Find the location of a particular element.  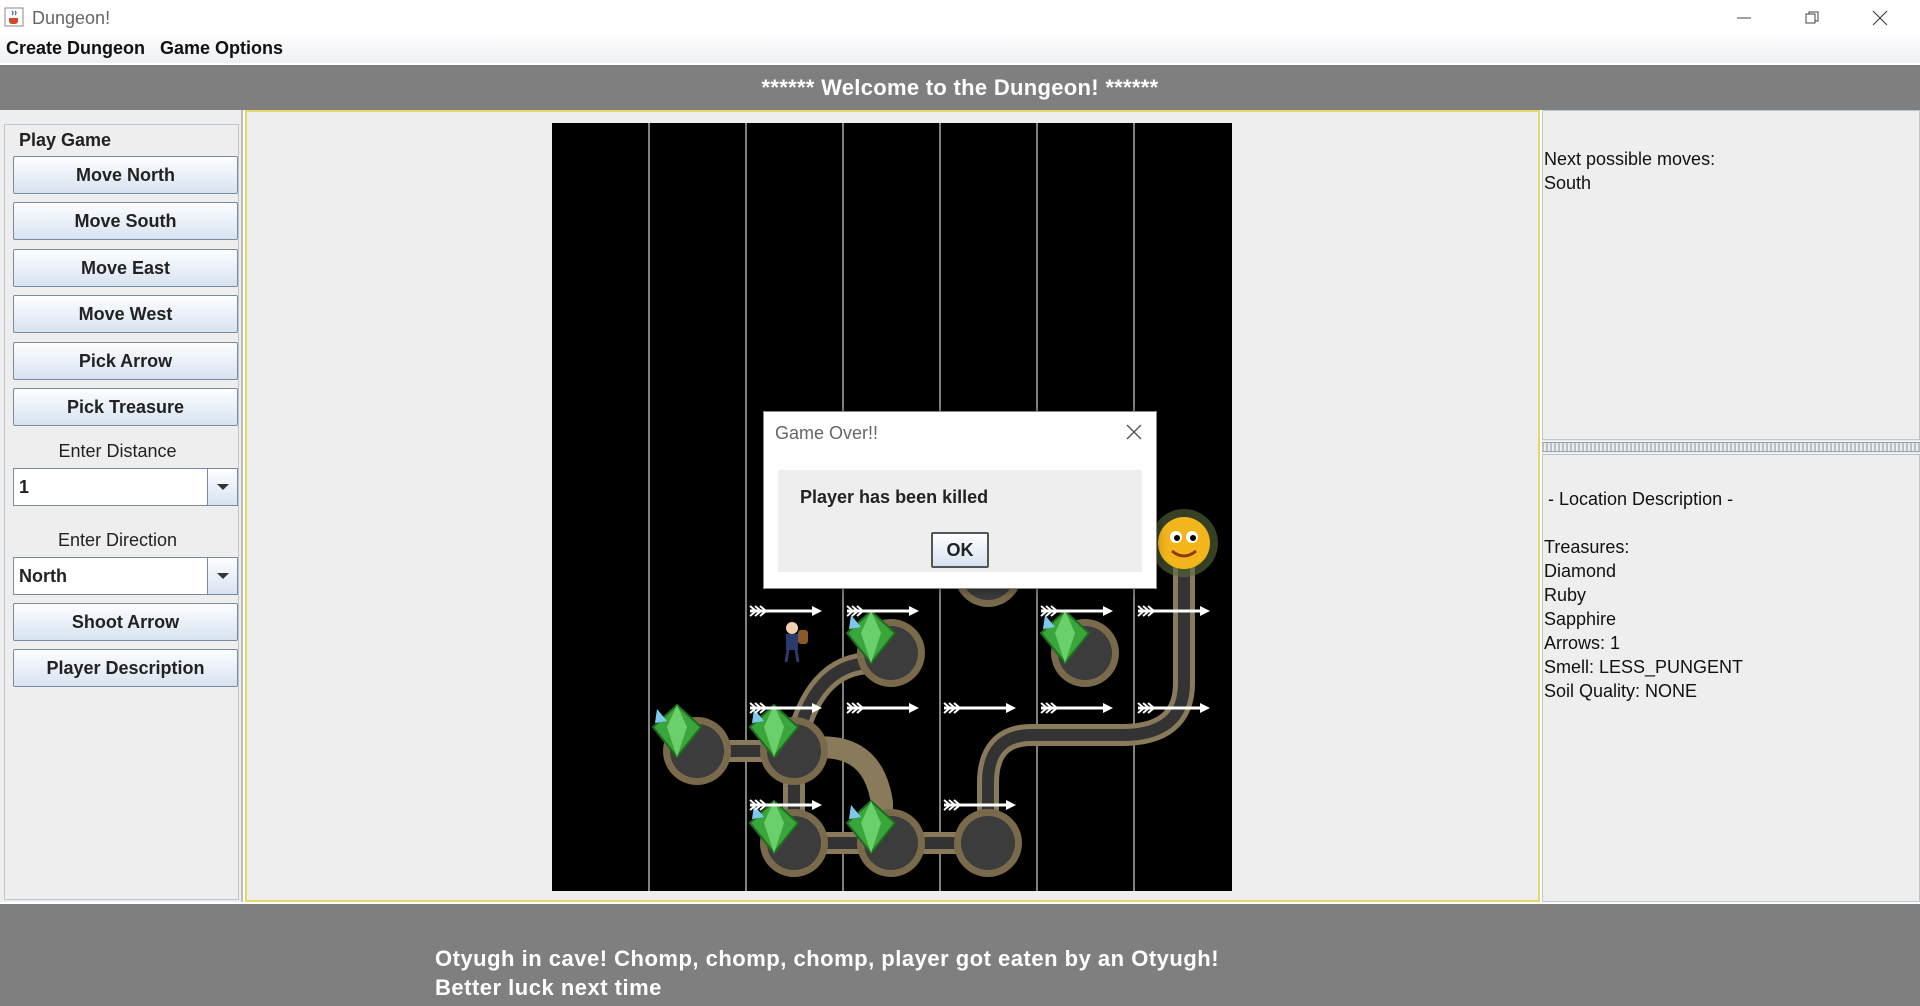

treasure-item: Diamond is located at coordinates (1580, 571).